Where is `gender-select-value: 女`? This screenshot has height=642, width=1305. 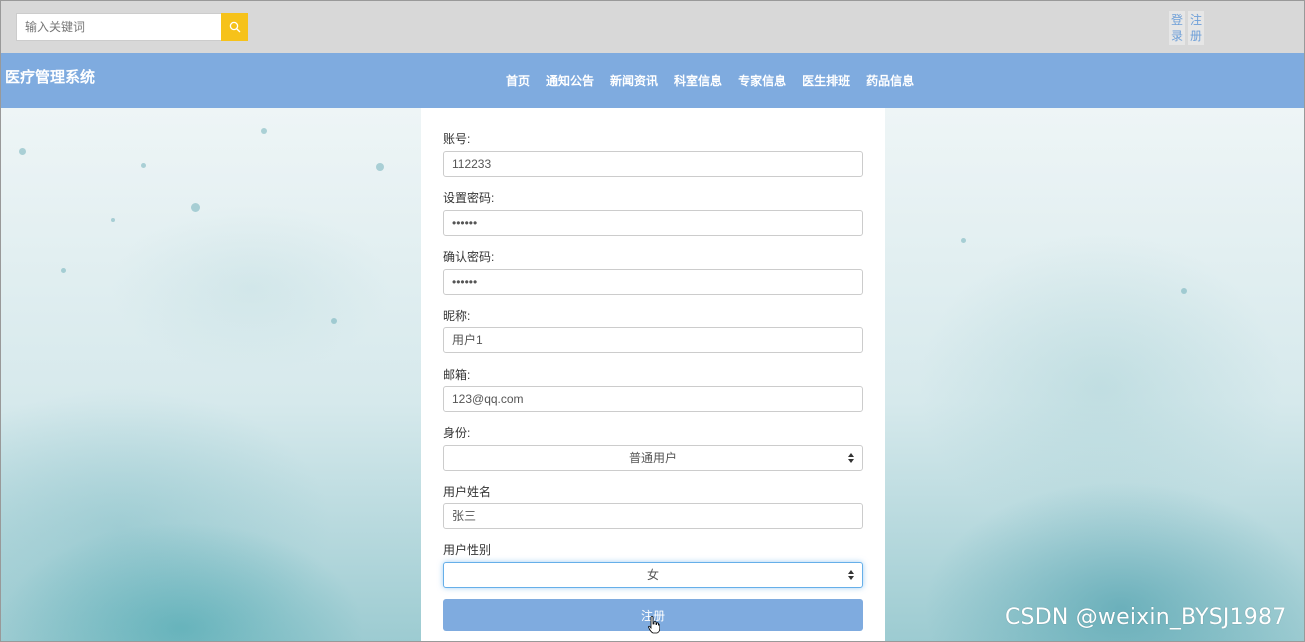
gender-select-value: 女 is located at coordinates (652, 575).